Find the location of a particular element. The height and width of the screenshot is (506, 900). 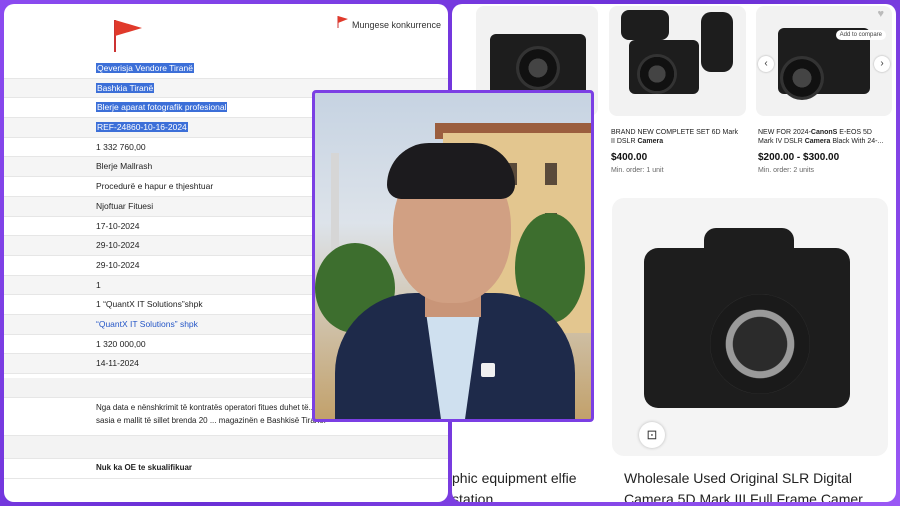

lens-mount-shape is located at coordinates (760, 344).